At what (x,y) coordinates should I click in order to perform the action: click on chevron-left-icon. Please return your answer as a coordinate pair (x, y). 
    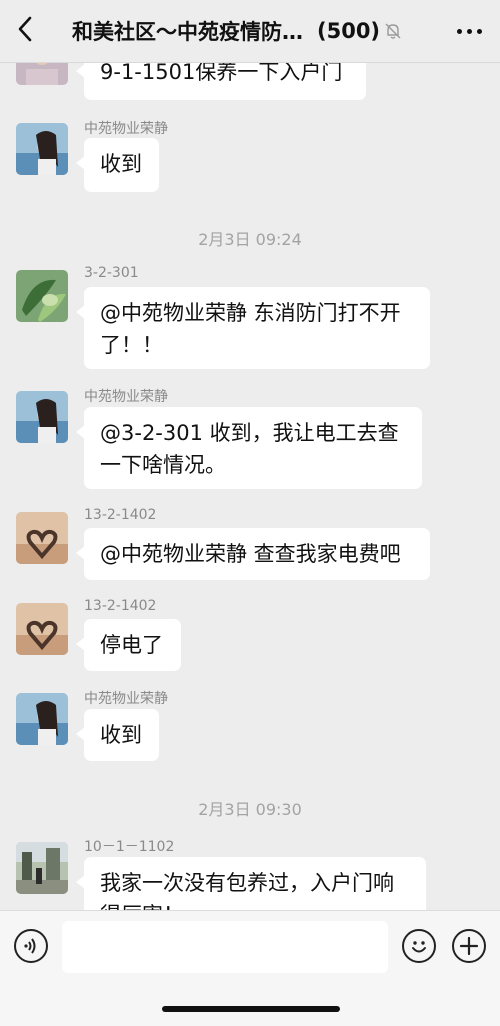
    Looking at the image, I should click on (25, 31).